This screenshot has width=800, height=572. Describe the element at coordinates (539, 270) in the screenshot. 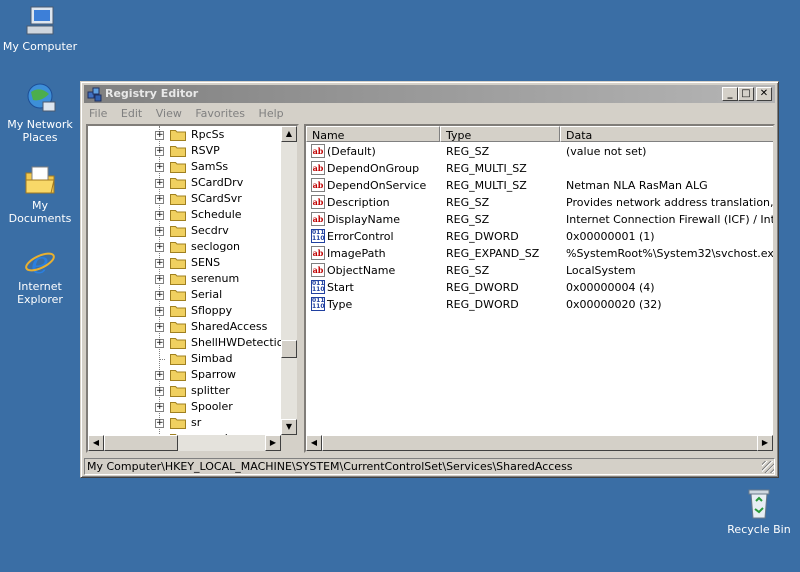

I see `value-row: ab ObjectName REG_SZ LocalSystem` at that location.